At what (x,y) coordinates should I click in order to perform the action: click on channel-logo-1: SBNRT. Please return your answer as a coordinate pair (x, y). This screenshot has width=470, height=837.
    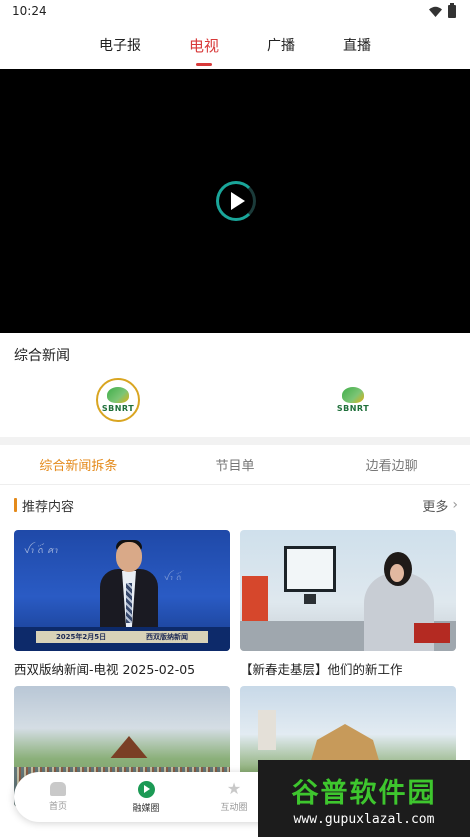
    Looking at the image, I should click on (118, 400).